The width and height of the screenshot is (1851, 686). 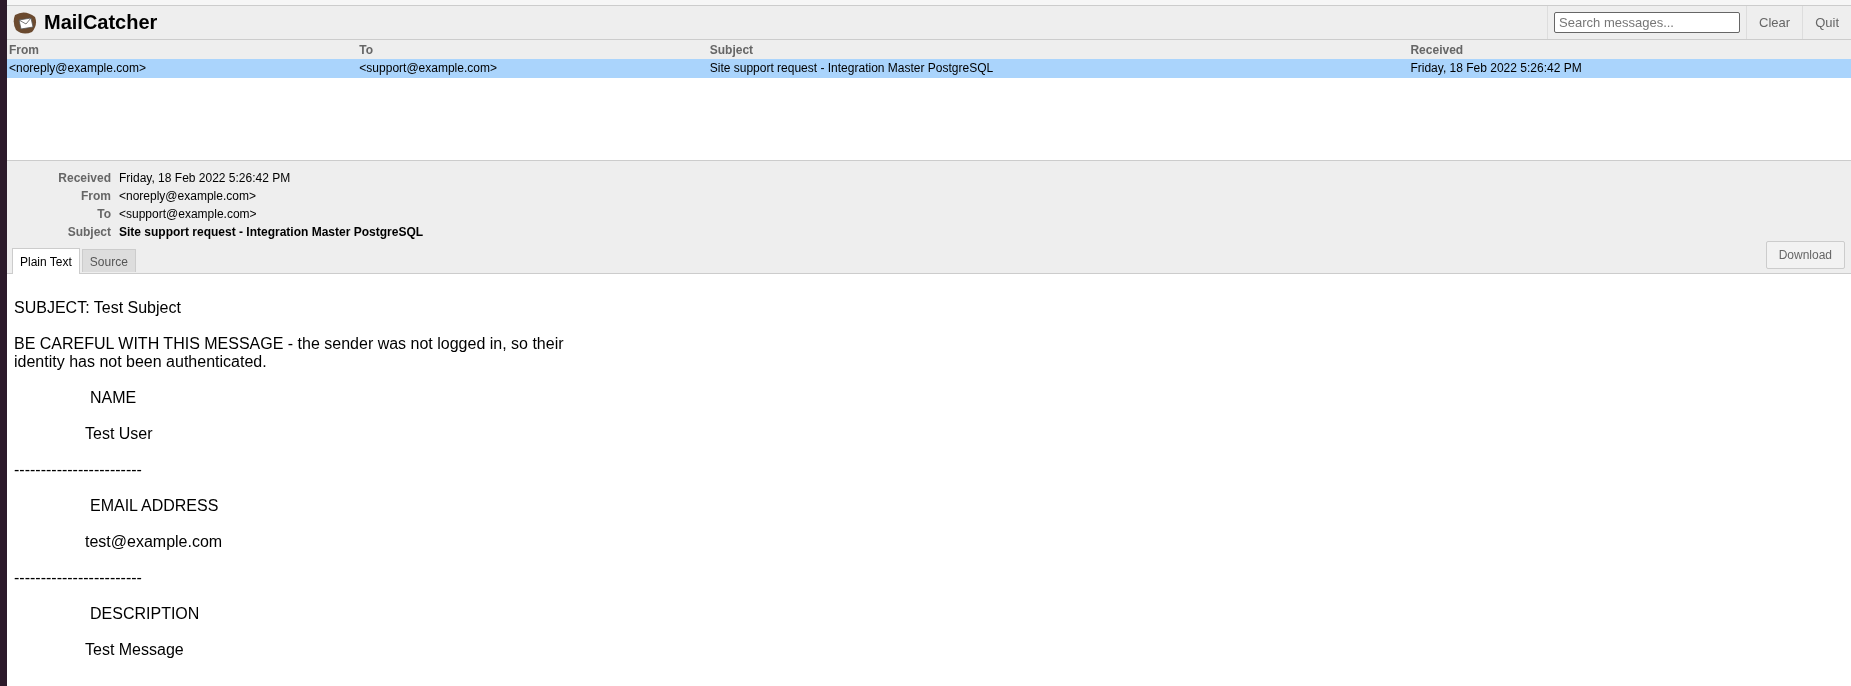 I want to click on view-tab: Plain Text, so click(x=46, y=261).